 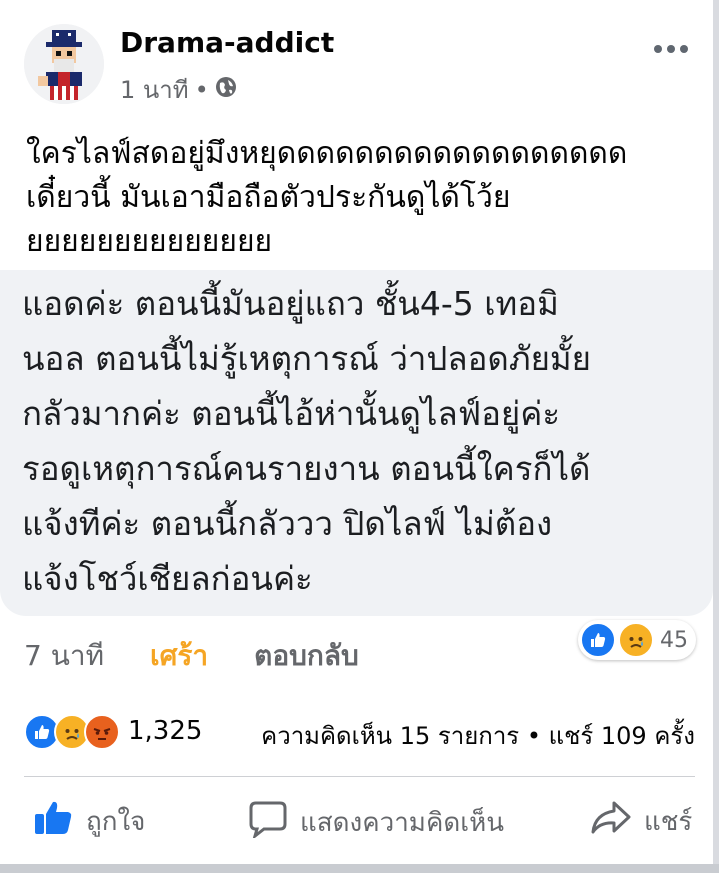 I want to click on more-options-icon, so click(x=671, y=45).